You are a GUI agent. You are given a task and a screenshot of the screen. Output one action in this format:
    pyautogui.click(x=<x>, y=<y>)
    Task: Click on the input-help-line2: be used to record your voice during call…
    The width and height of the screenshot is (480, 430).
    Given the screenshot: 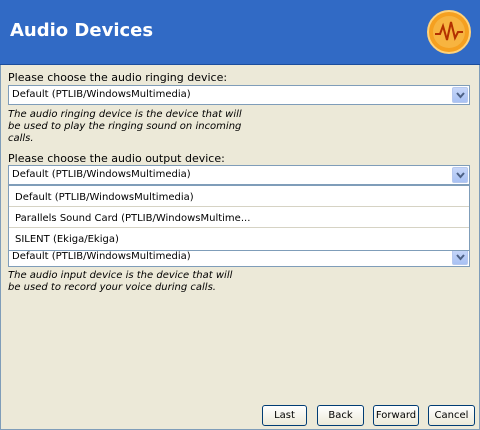 What is the action you would take?
    pyautogui.click(x=112, y=287)
    